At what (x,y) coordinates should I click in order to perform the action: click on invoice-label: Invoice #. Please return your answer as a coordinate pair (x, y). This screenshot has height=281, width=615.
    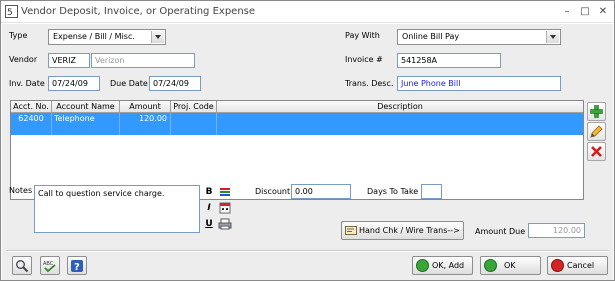
    Looking at the image, I should click on (364, 59).